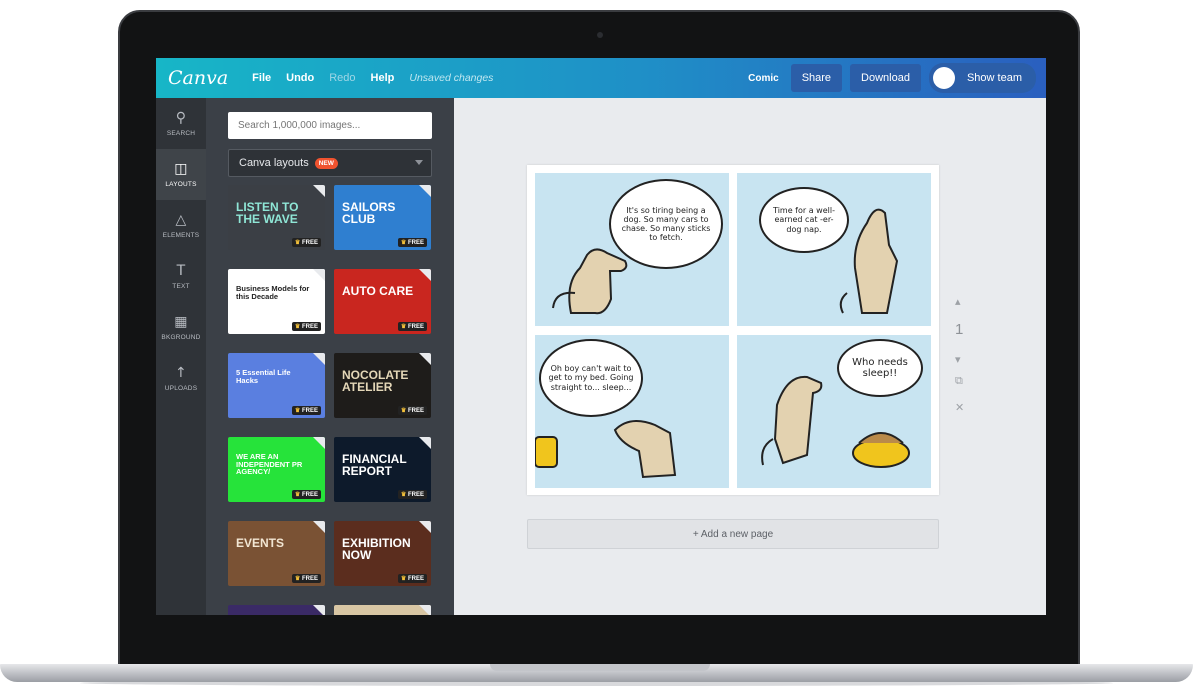  What do you see at coordinates (260, 543) in the screenshot?
I see `thumbnail-title: EVENTS` at bounding box center [260, 543].